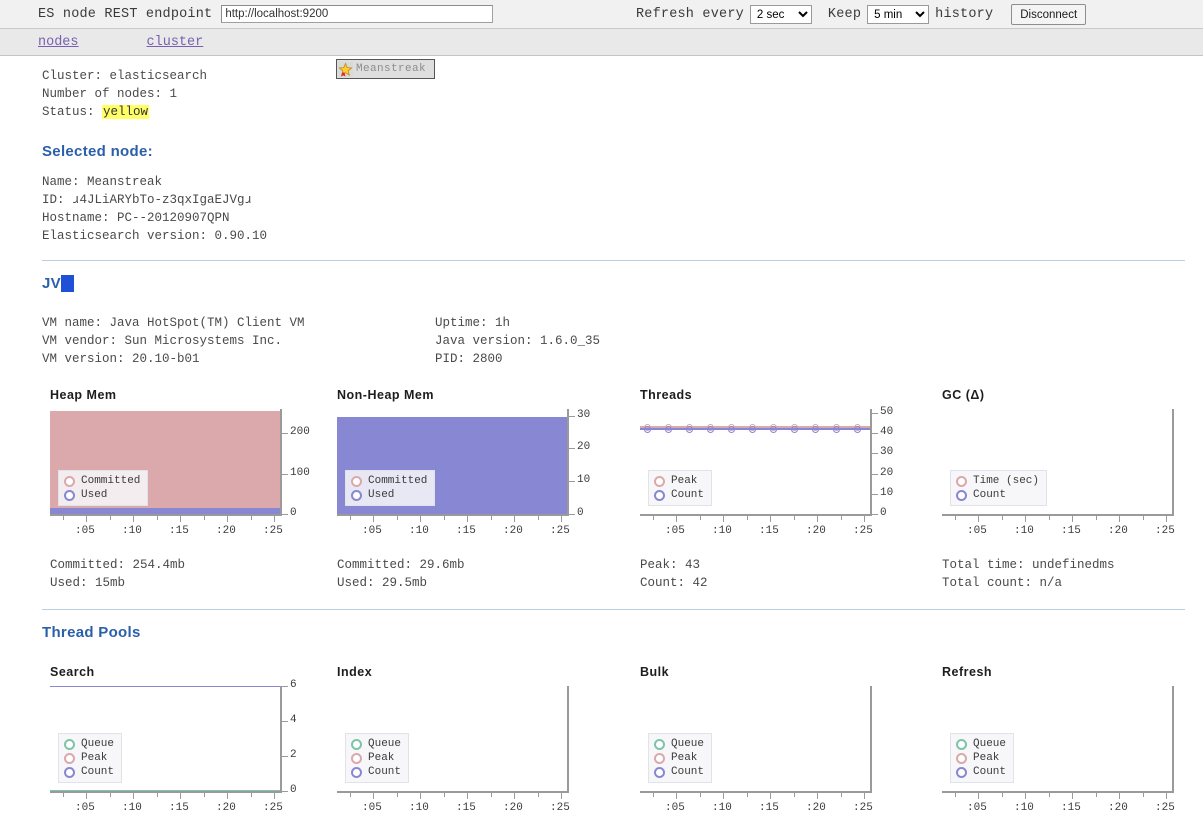 The width and height of the screenshot is (1203, 835). What do you see at coordinates (469, 359) in the screenshot?
I see `pid-line: PID: 2800` at bounding box center [469, 359].